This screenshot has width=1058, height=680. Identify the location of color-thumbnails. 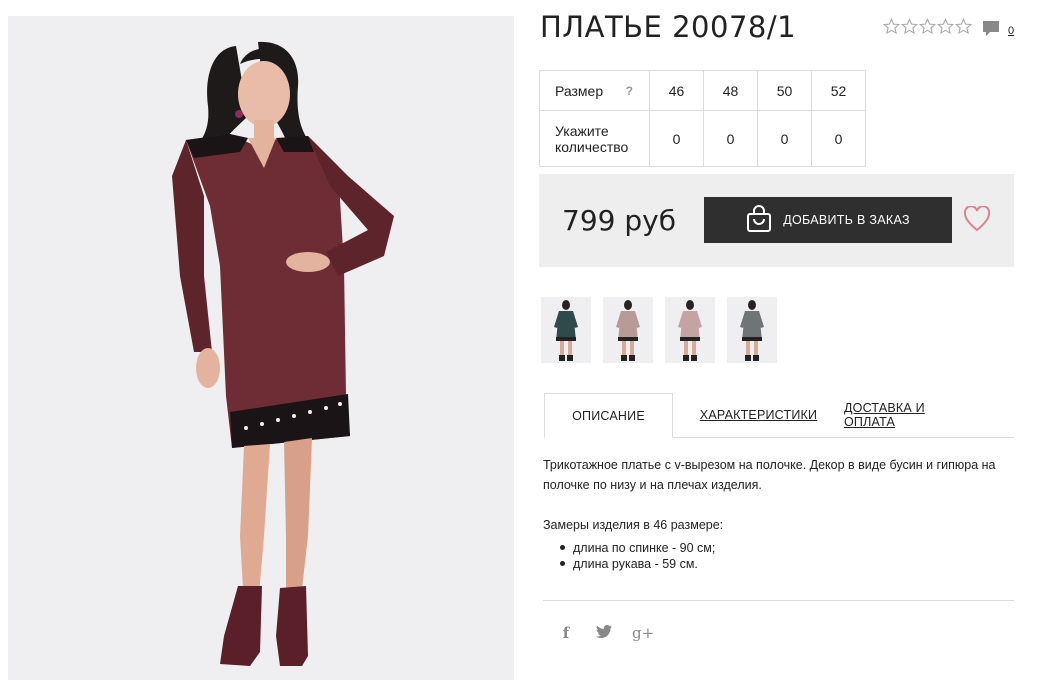
(659, 330).